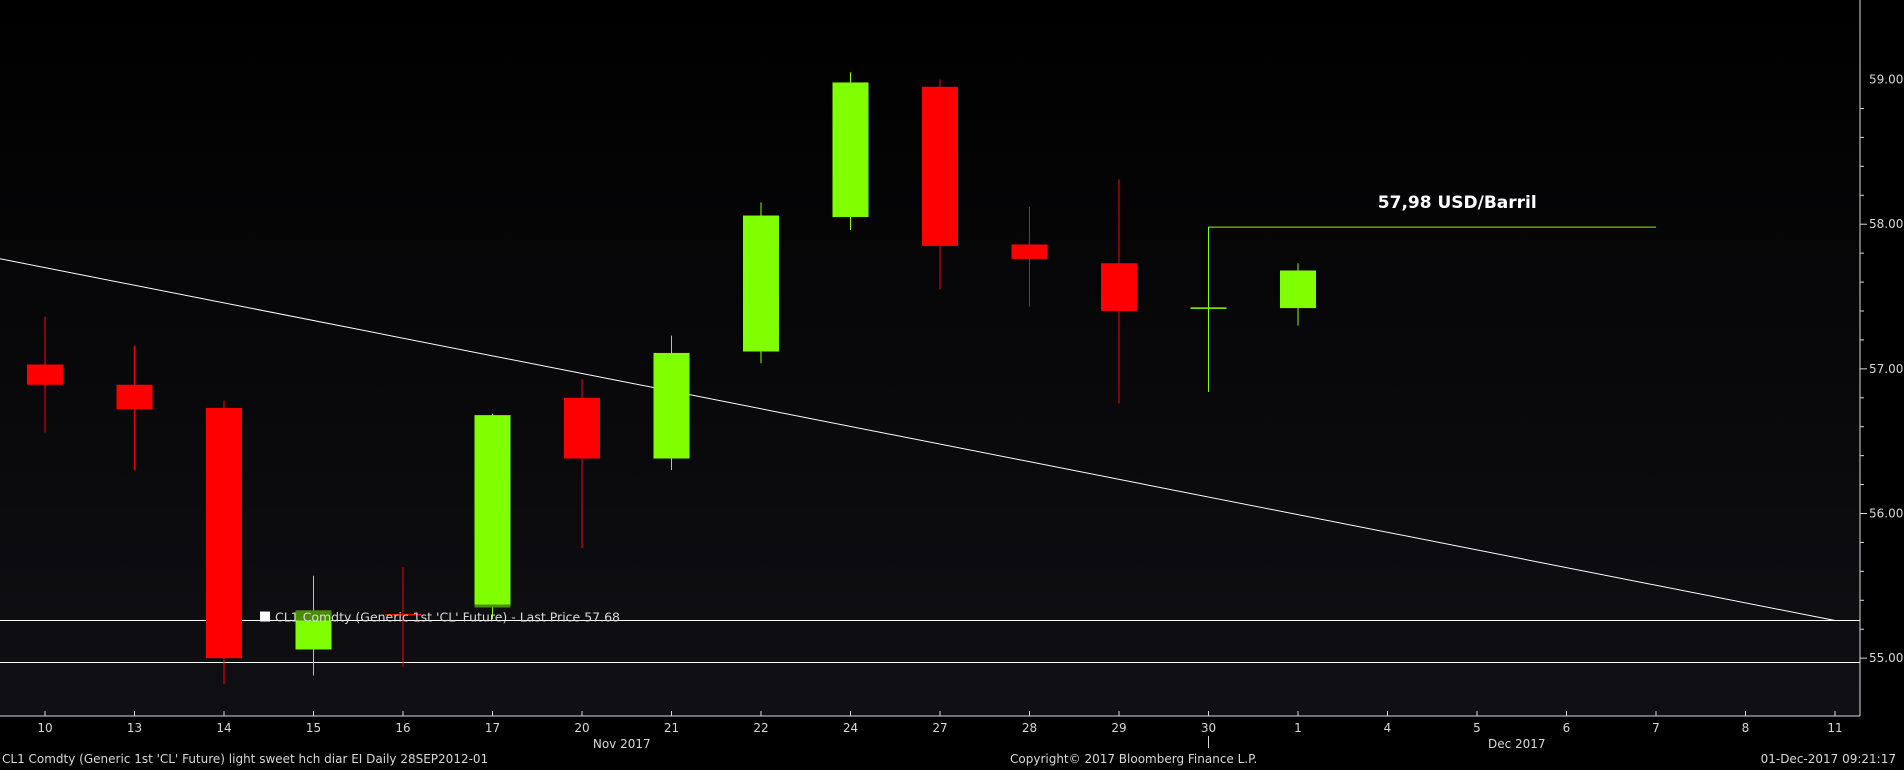 This screenshot has width=1904, height=770. Describe the element at coordinates (1517, 744) in the screenshot. I see `month-label: Dec 2017` at that location.